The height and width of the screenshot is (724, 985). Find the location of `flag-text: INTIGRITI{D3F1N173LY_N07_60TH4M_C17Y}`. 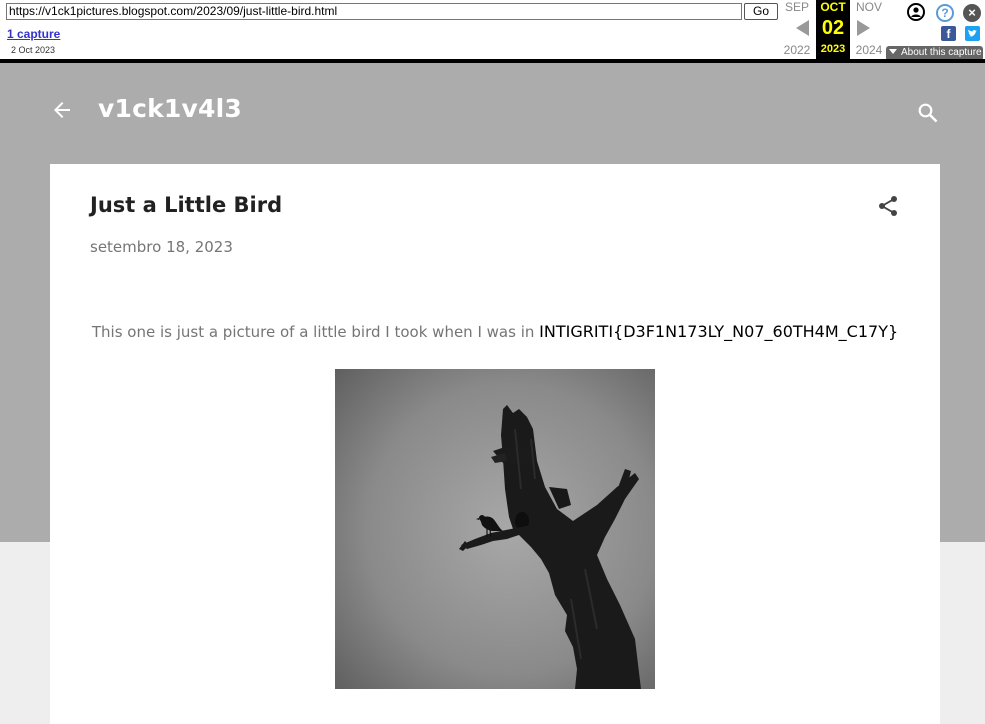

flag-text: INTIGRITI{D3F1N173LY_N07_60TH4M_C17Y} is located at coordinates (719, 331).